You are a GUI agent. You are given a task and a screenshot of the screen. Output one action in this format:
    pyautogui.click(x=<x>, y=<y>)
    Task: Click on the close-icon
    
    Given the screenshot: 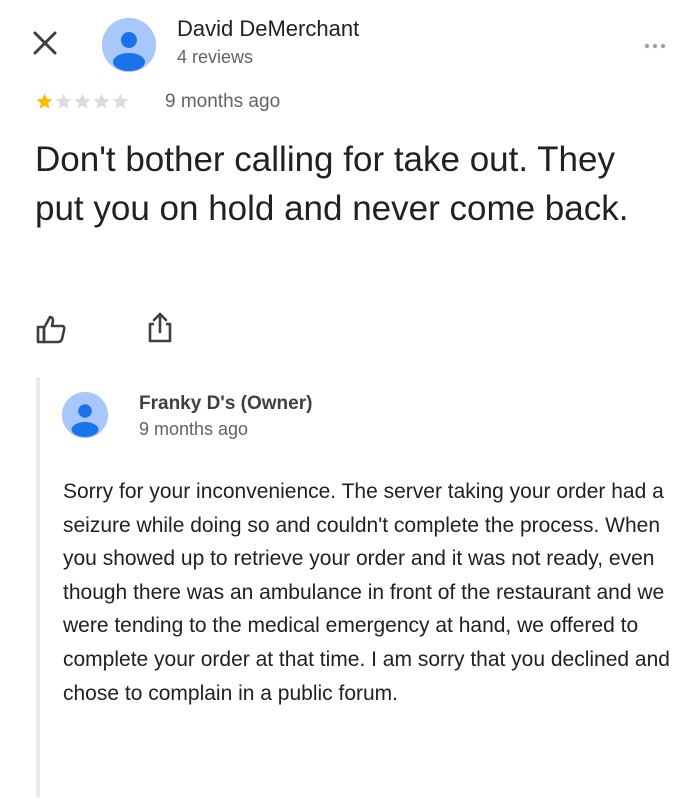 What is the action you would take?
    pyautogui.click(x=45, y=43)
    